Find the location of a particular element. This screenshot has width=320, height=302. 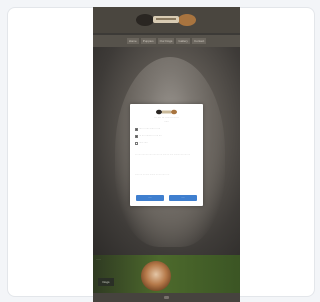

site-header is located at coordinates (166, 20).